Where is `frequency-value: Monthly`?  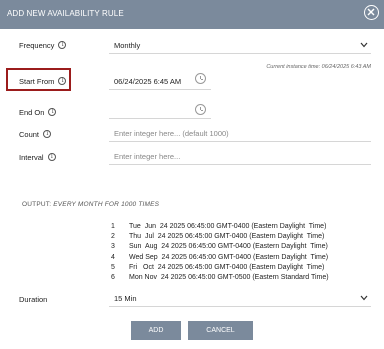
frequency-value: Monthly is located at coordinates (127, 45).